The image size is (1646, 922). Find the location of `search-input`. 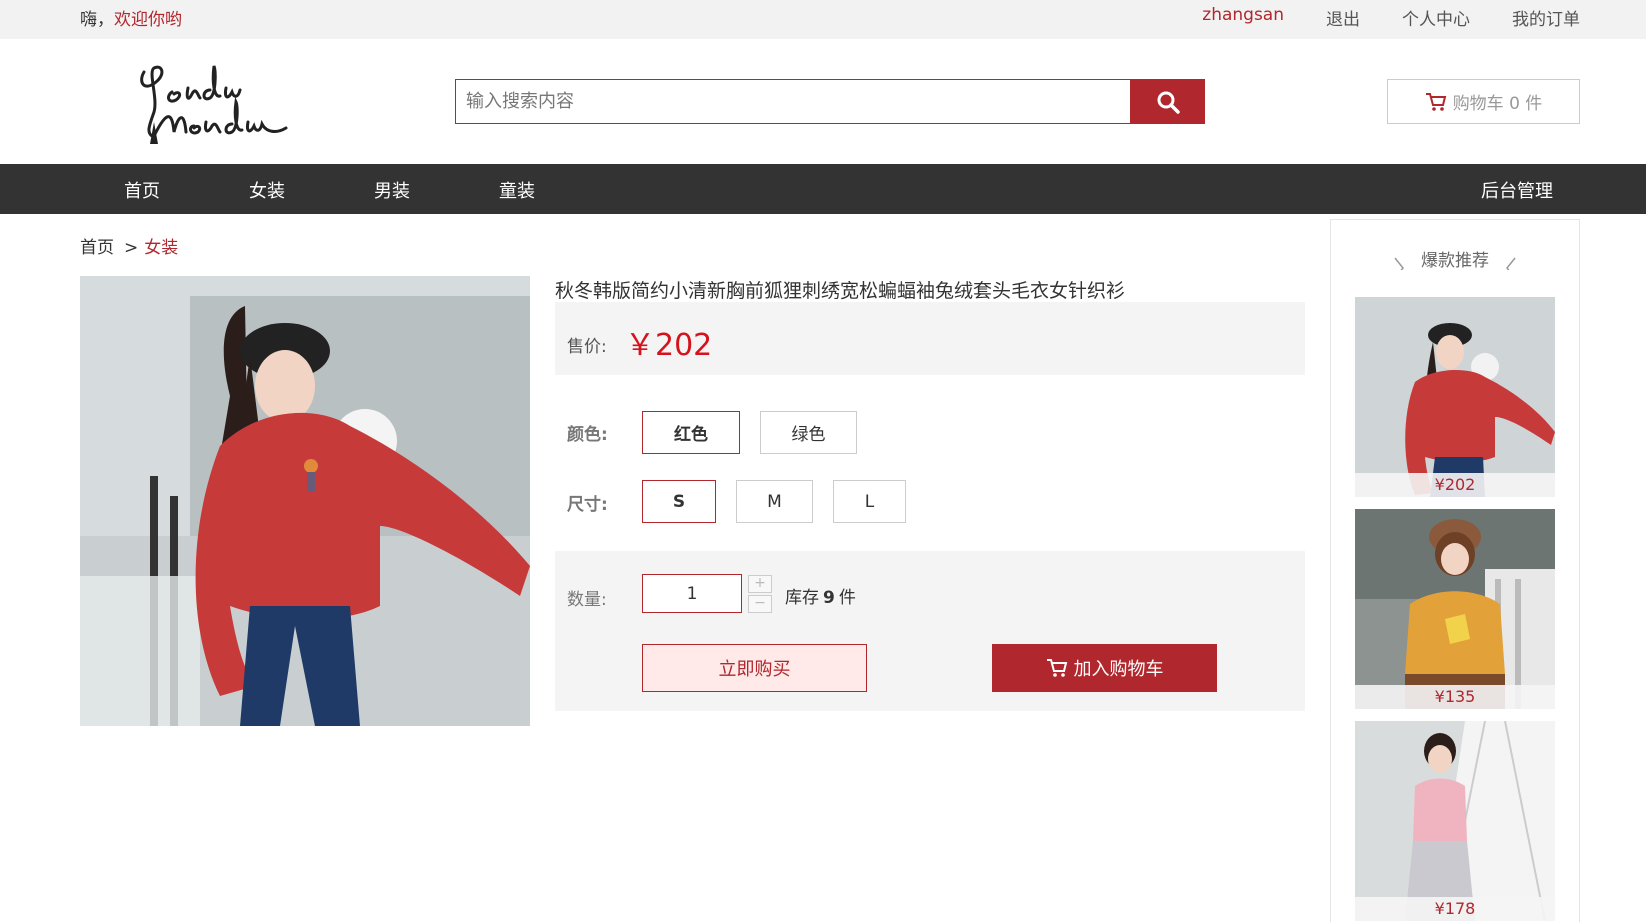

search-input is located at coordinates (792, 101).